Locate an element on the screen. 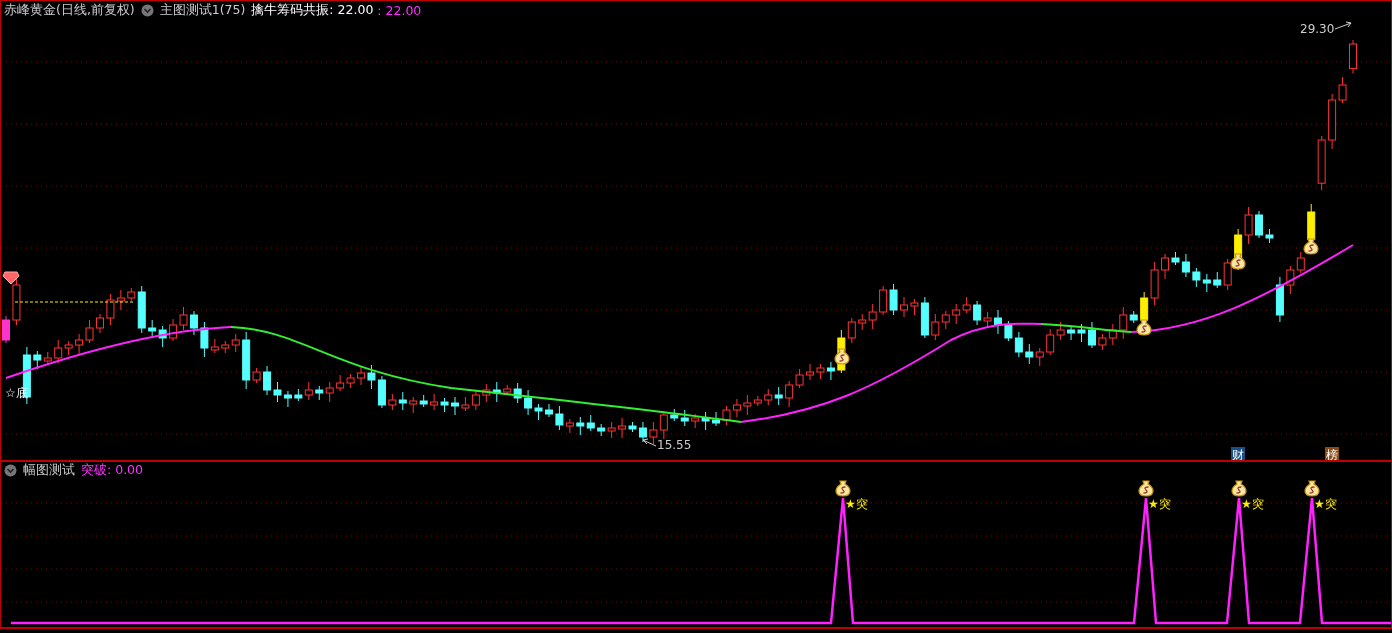 Image resolution: width=1392 pixels, height=633 pixels. indicator-value: 突破: 0.00 is located at coordinates (112, 470).